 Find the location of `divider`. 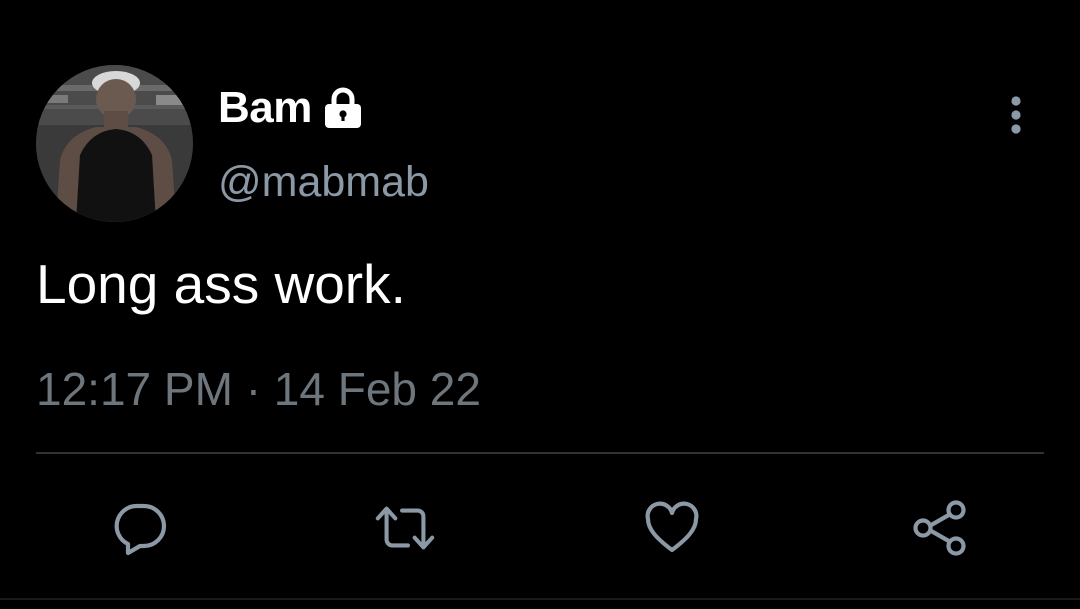

divider is located at coordinates (540, 453).